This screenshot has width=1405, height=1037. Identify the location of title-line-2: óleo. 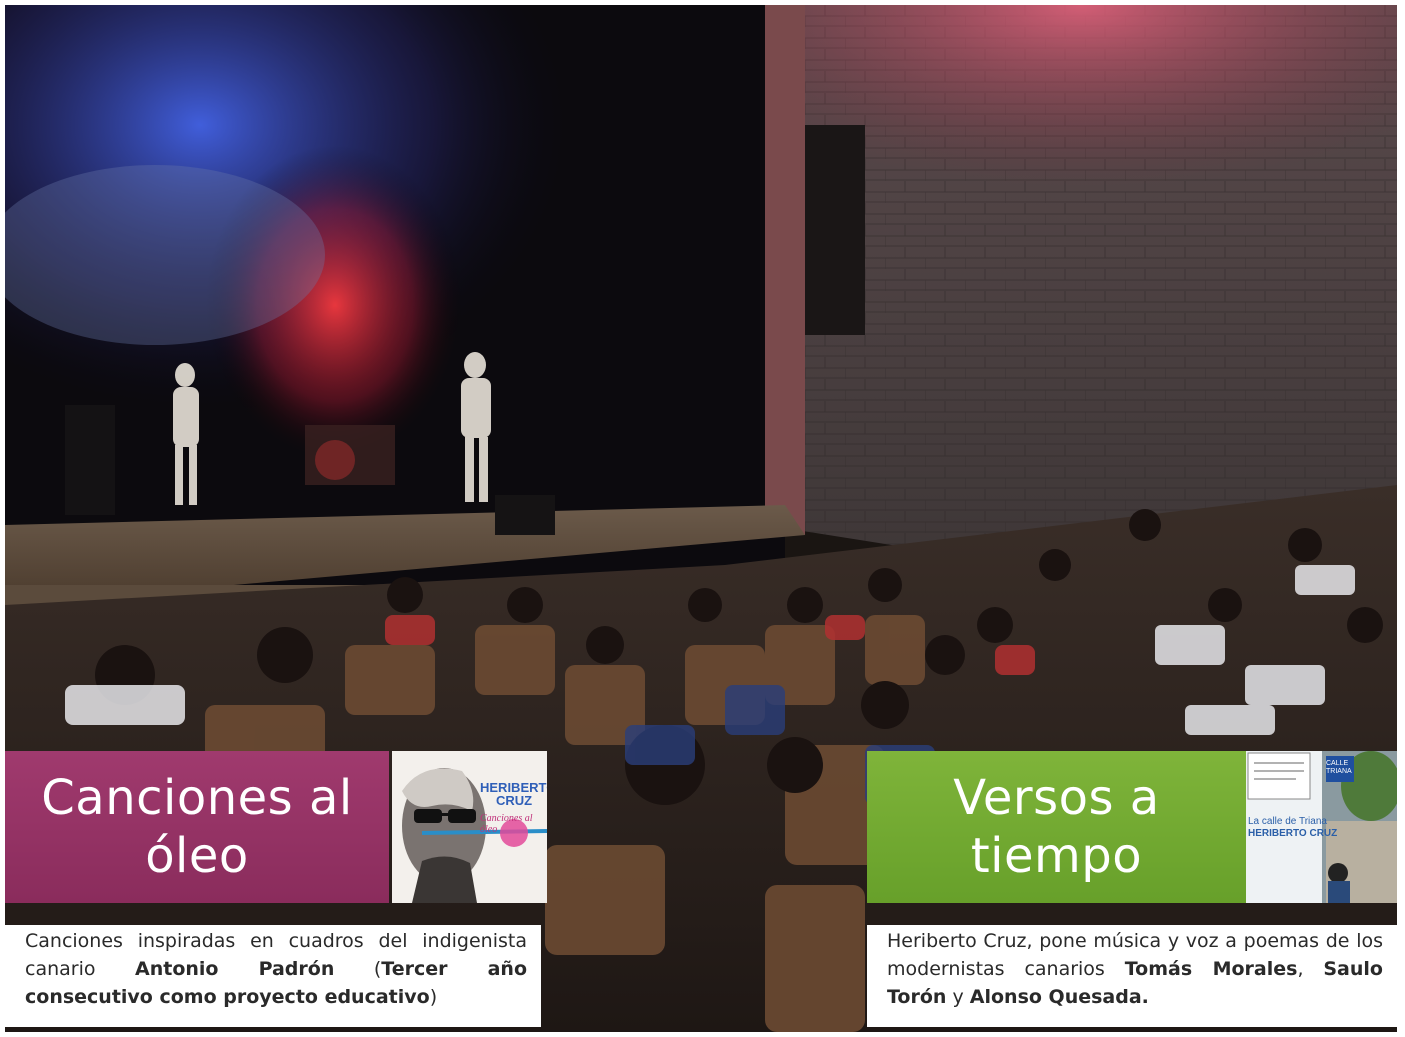
(197, 856).